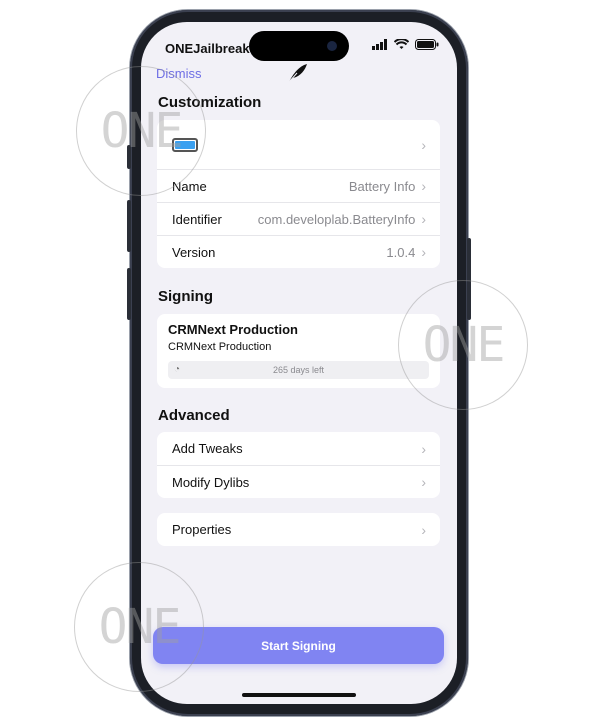 The image size is (598, 726). I want to click on expiry-bar: ◔ 265 days left, so click(298, 370).